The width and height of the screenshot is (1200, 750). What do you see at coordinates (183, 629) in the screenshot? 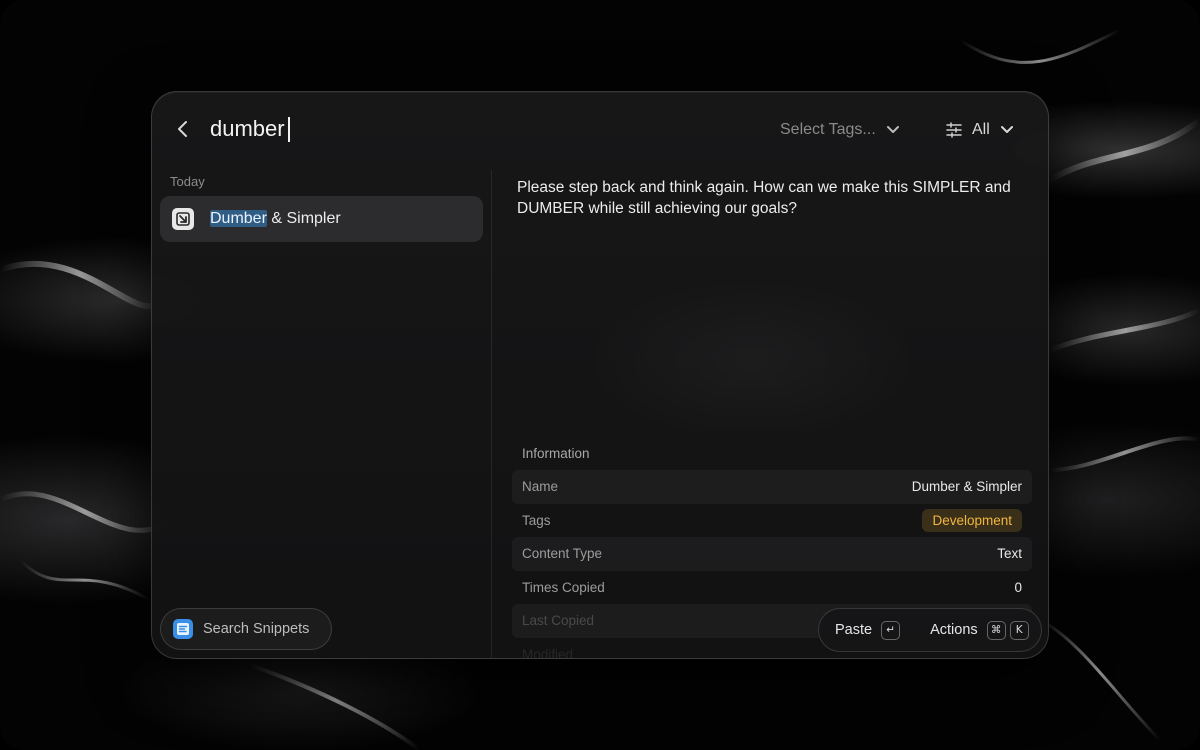
I see `snippets-app-icon` at bounding box center [183, 629].